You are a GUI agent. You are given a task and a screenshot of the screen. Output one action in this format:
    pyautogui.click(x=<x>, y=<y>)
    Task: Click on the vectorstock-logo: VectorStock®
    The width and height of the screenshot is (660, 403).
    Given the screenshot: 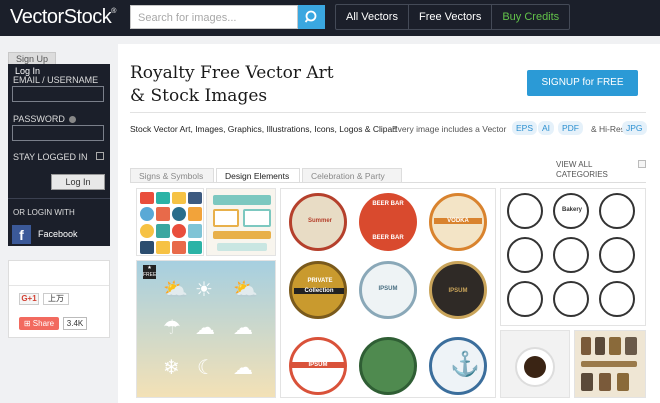 What is the action you would take?
    pyautogui.click(x=63, y=17)
    